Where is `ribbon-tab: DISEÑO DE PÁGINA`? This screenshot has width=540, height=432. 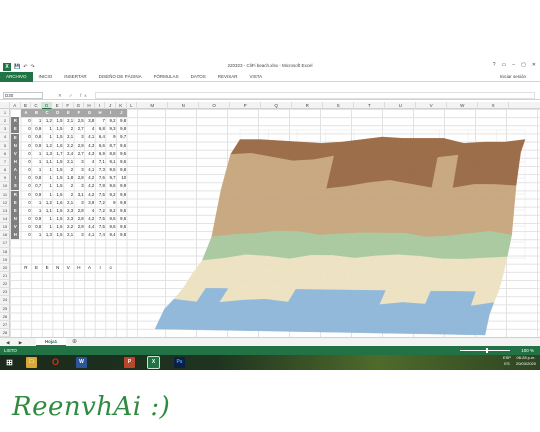 ribbon-tab: DISEÑO DE PÁGINA is located at coordinates (120, 77).